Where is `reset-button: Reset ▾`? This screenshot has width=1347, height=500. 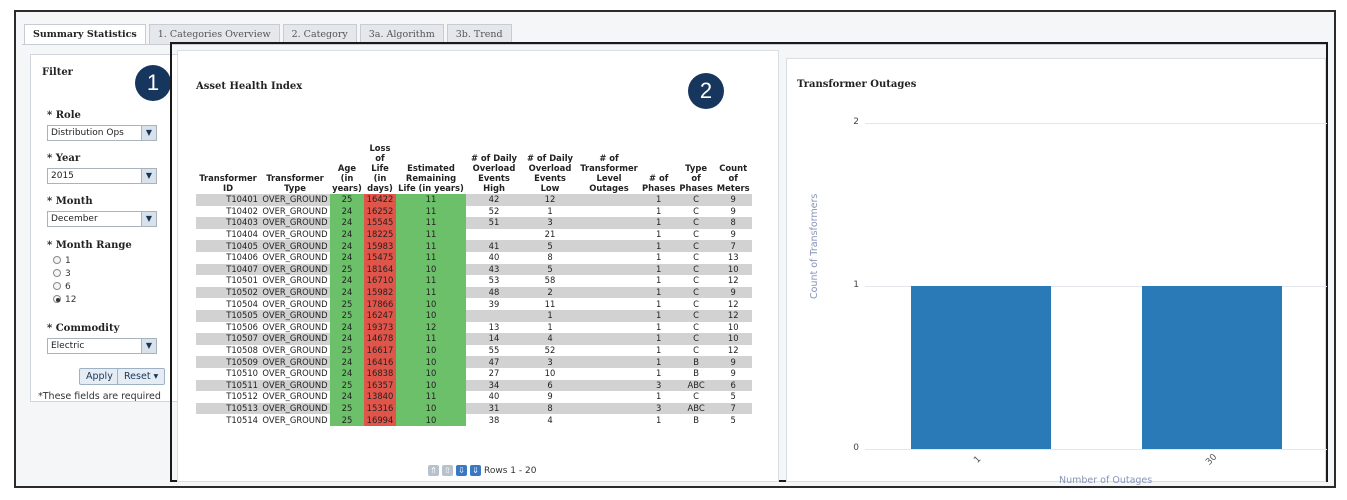 reset-button: Reset ▾ is located at coordinates (141, 376).